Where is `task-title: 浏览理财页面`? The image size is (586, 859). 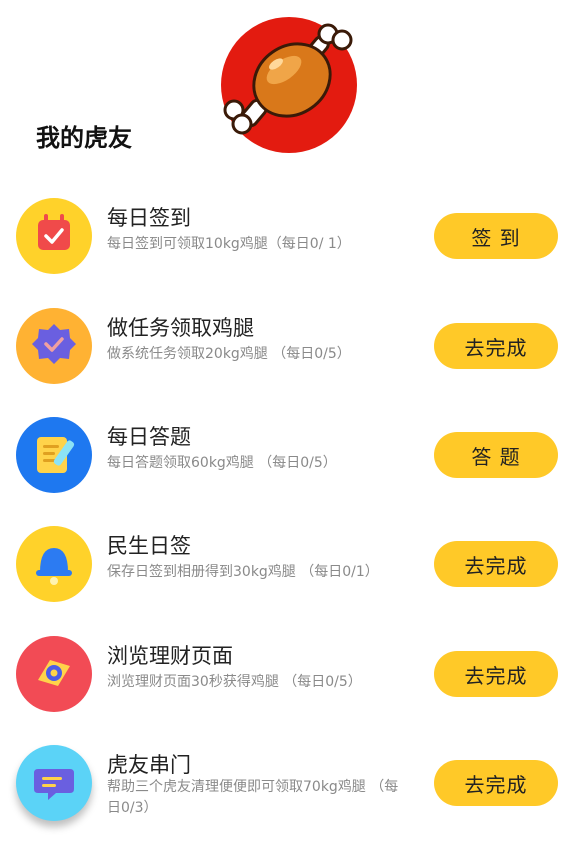
task-title: 浏览理财页面 is located at coordinates (170, 656).